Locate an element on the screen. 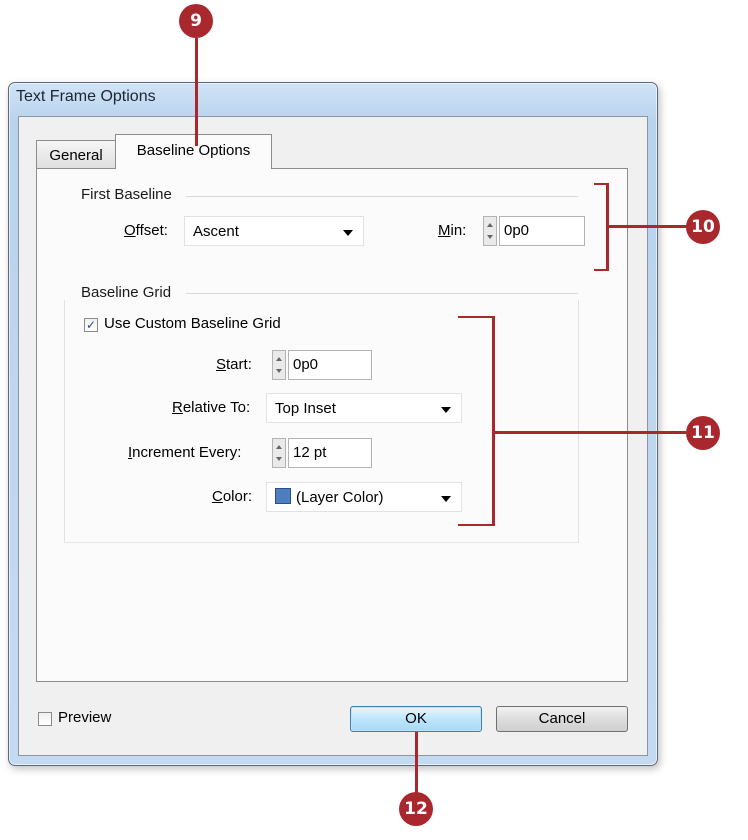  first-baseline-heading: First Baseline is located at coordinates (126, 194).